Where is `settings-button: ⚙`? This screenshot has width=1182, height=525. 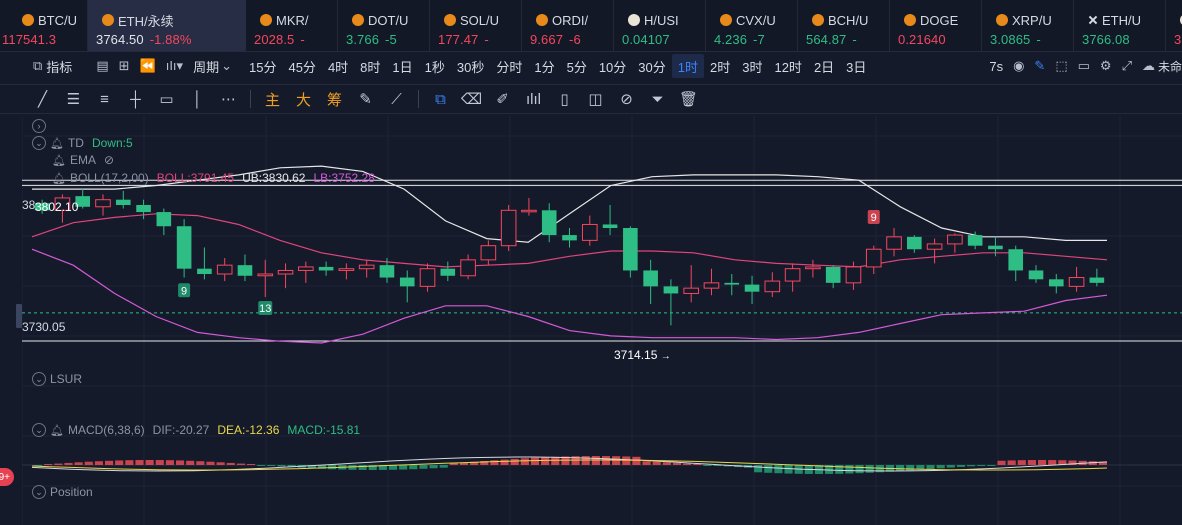 settings-button: ⚙ is located at coordinates (1106, 66).